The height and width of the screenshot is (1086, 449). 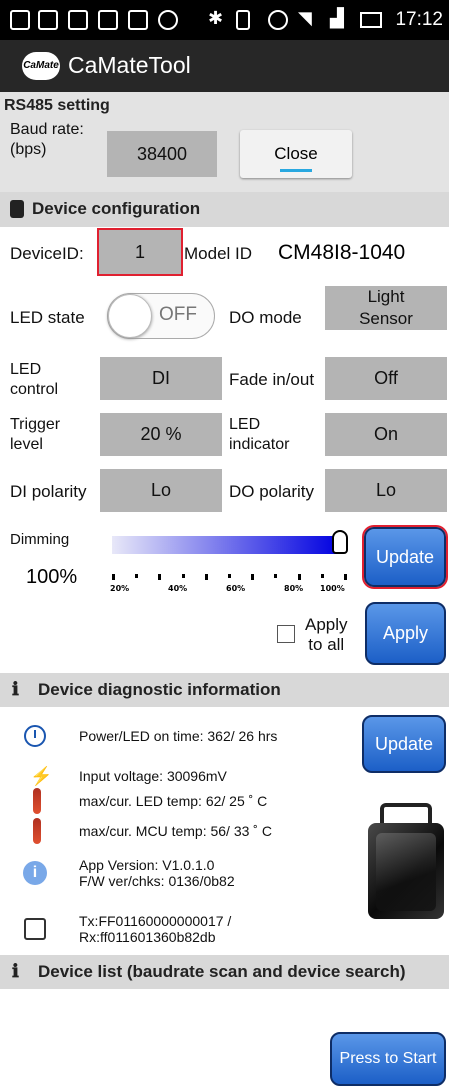 I want to click on trigger-level-label: Trigger level, so click(x=35, y=434).